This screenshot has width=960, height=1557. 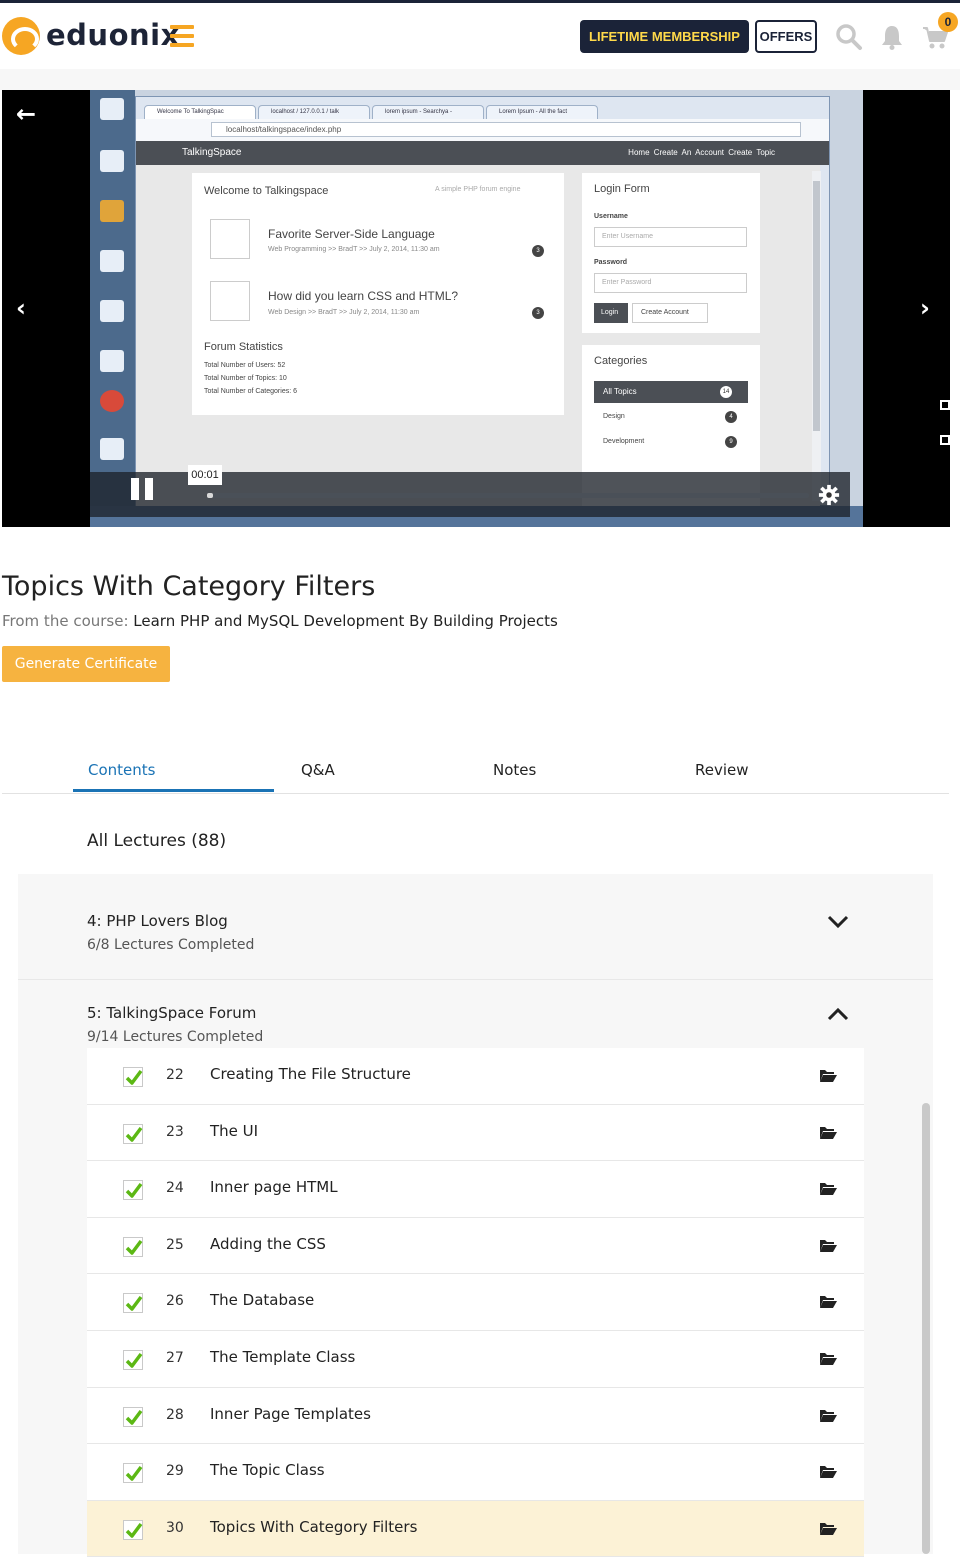 I want to click on lecture-name: The Topic Class, so click(x=267, y=1470).